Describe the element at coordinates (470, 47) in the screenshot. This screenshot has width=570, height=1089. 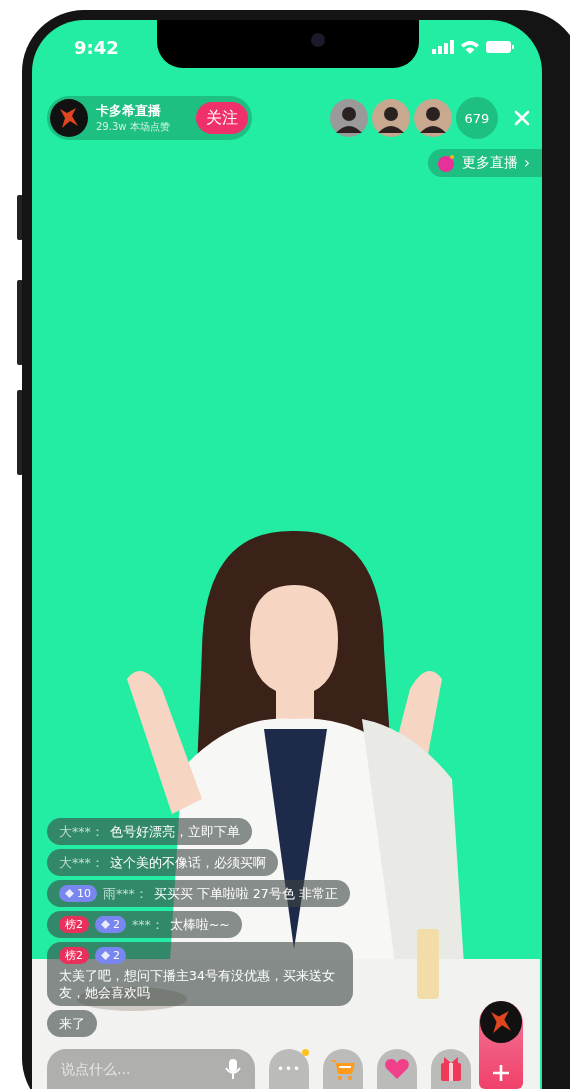
I see `wifi-icon` at that location.